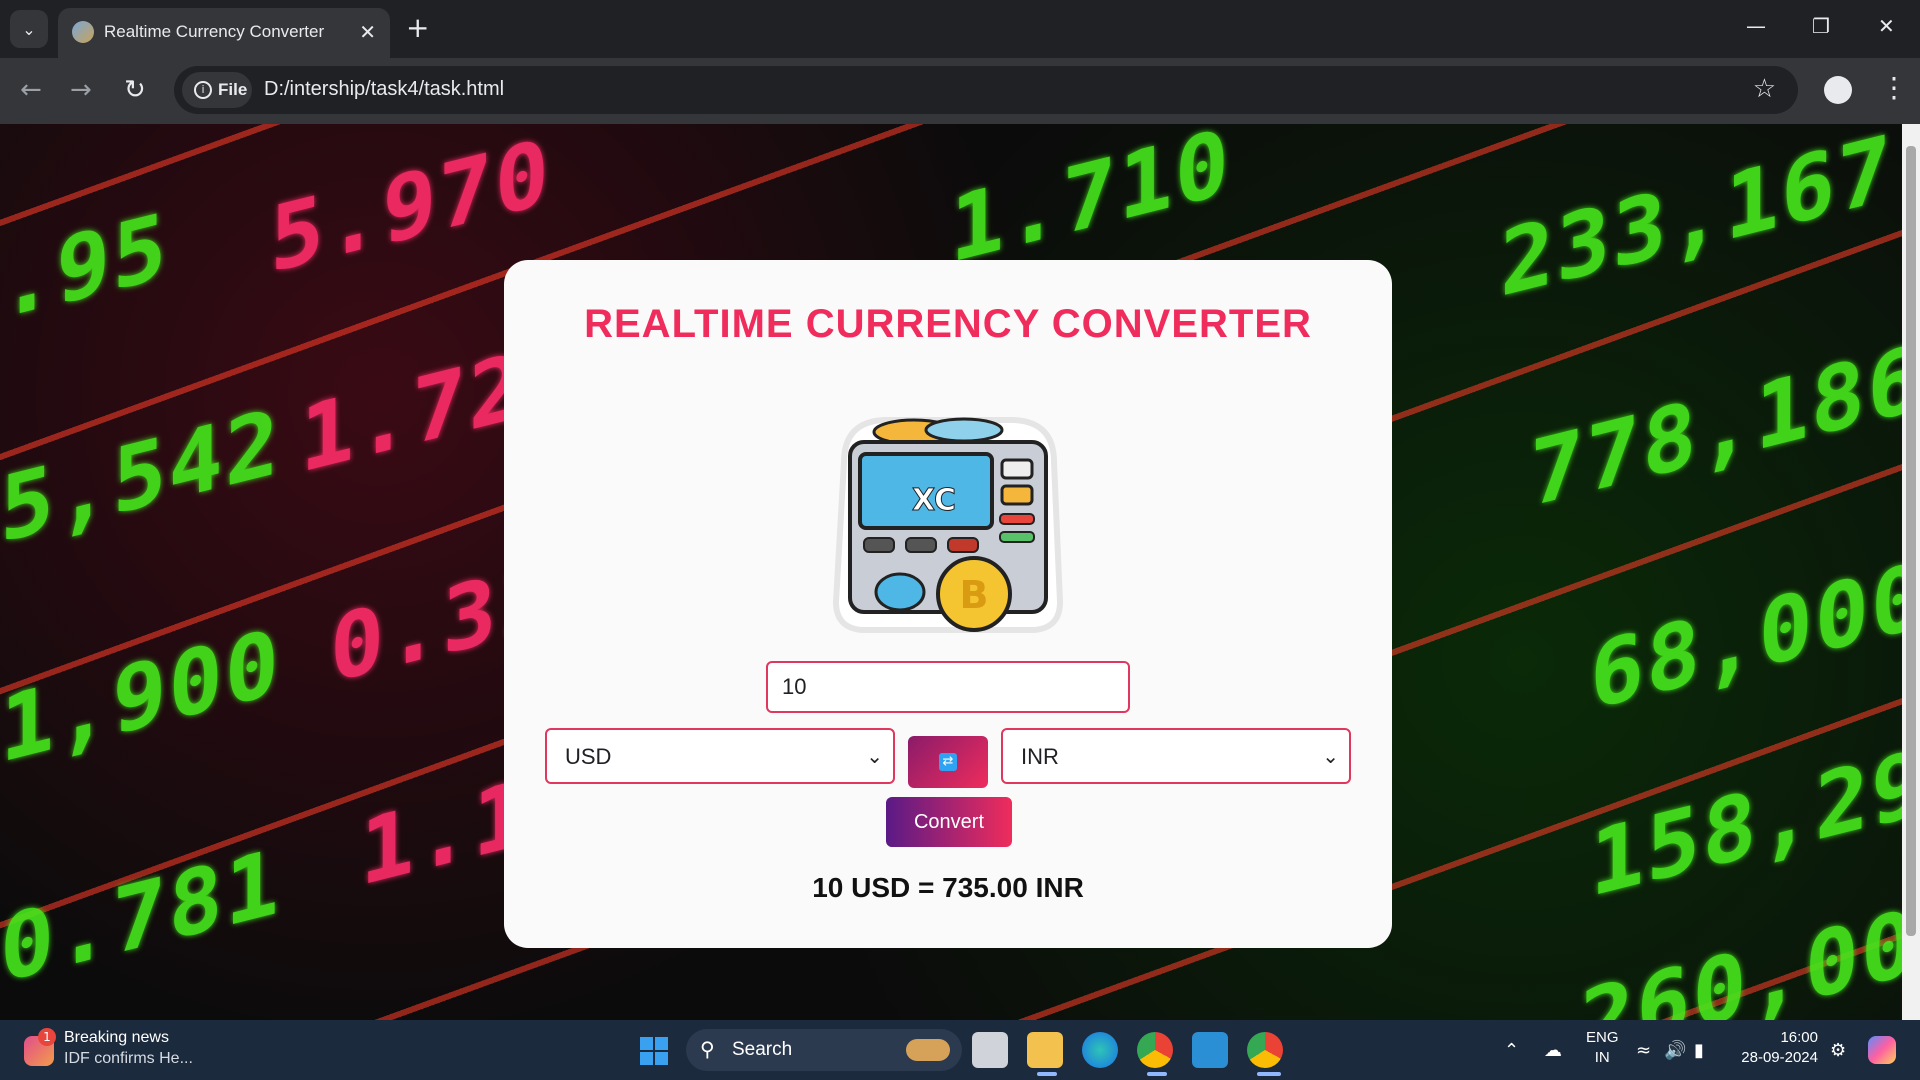 This screenshot has width=1920, height=1080. What do you see at coordinates (140, 916) in the screenshot?
I see `bg-number: 0.781` at bounding box center [140, 916].